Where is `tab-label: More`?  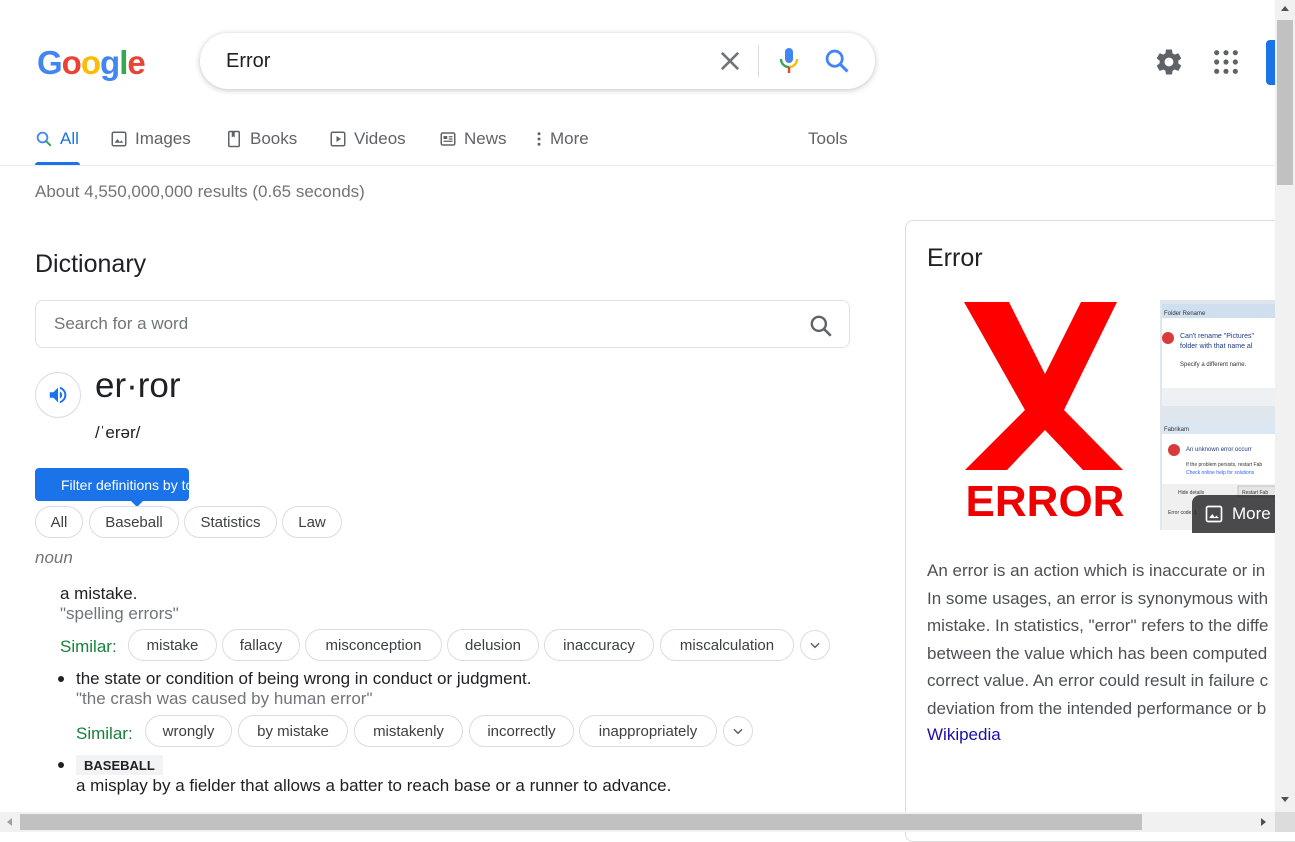
tab-label: More is located at coordinates (569, 138).